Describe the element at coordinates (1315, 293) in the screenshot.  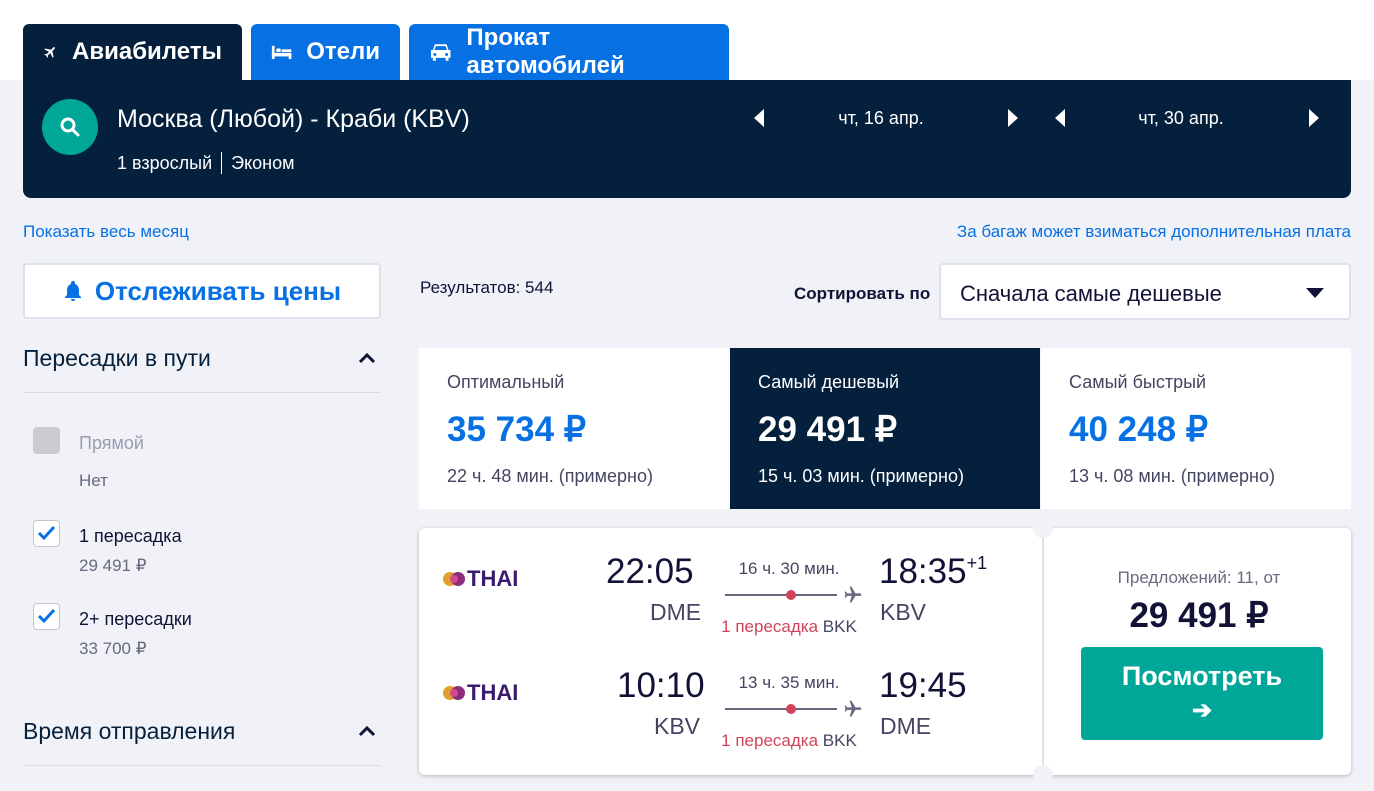
I see `chevron-down-icon` at that location.